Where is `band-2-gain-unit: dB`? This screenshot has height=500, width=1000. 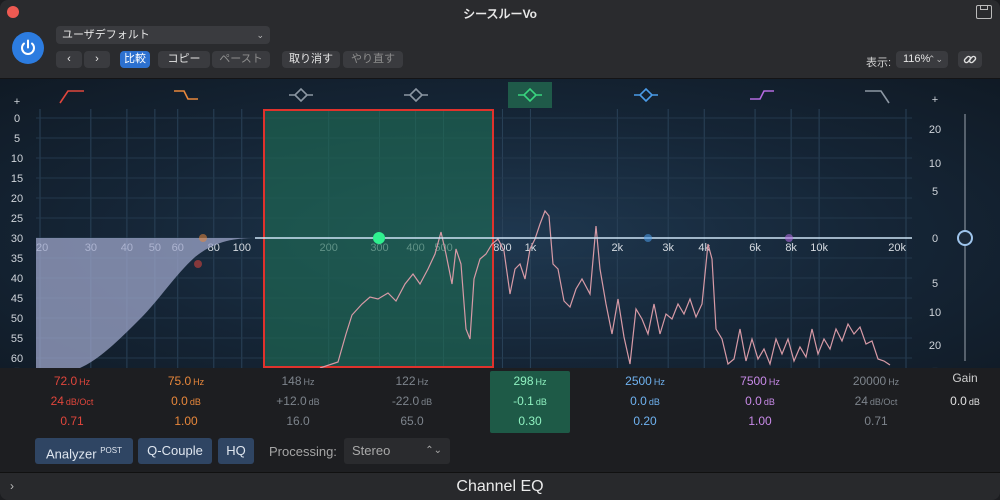
band-2-gain-unit: dB is located at coordinates (195, 402).